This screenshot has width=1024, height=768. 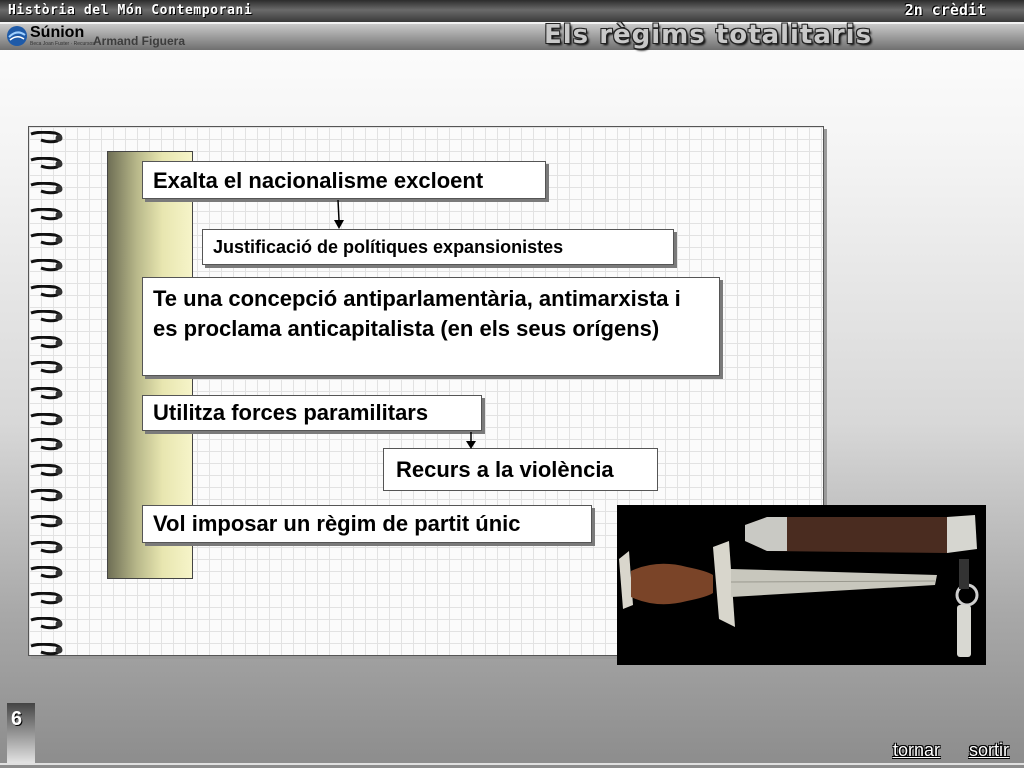 I want to click on page-number: 6, so click(x=17, y=719).